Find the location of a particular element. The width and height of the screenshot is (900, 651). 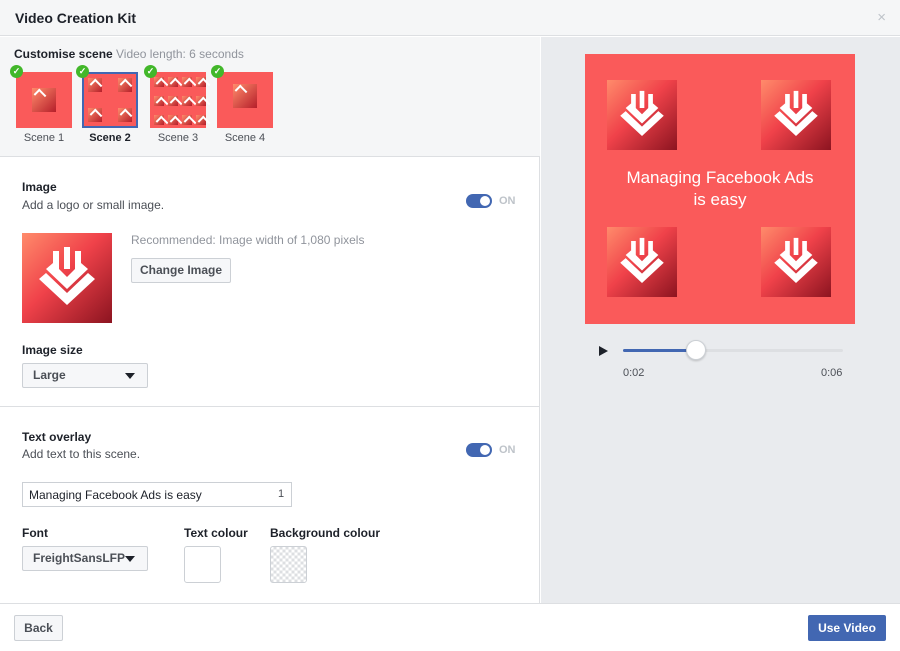

image-toggle is located at coordinates (479, 201).